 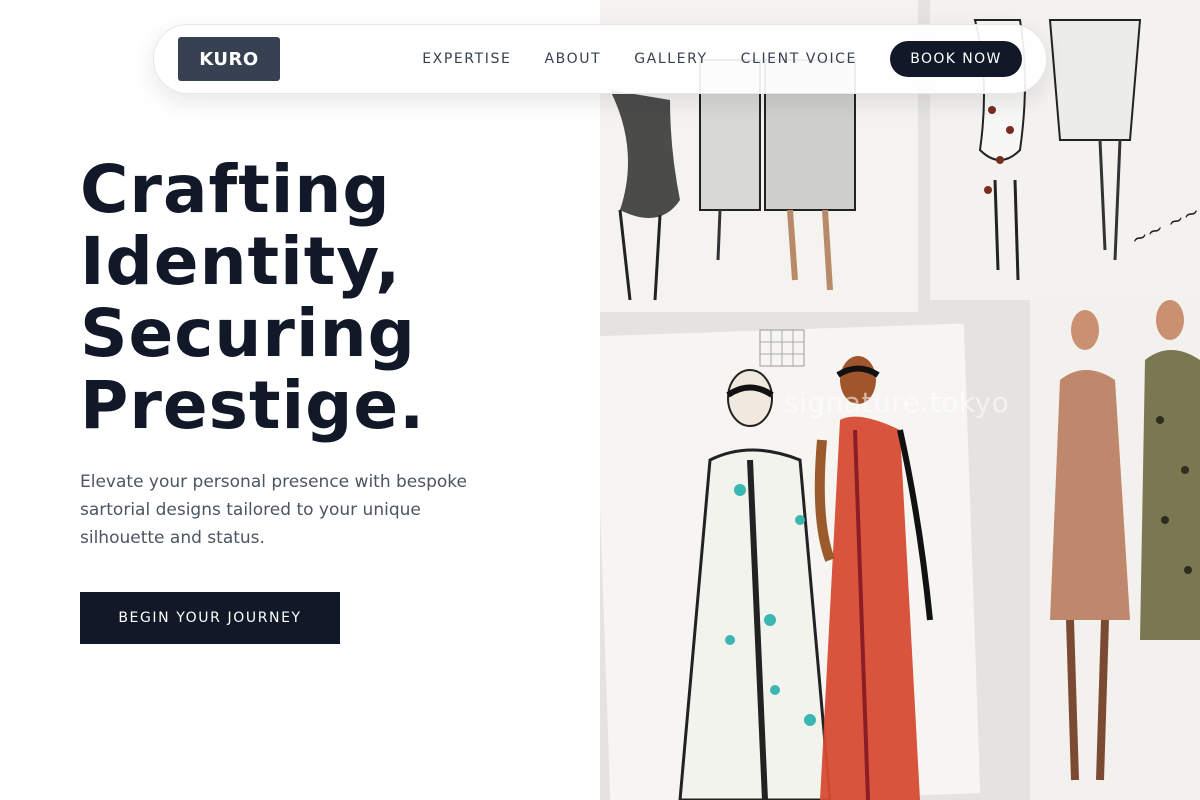 I want to click on begin-journey-button: BEGIN YOUR JOURNEY, so click(x=210, y=618).